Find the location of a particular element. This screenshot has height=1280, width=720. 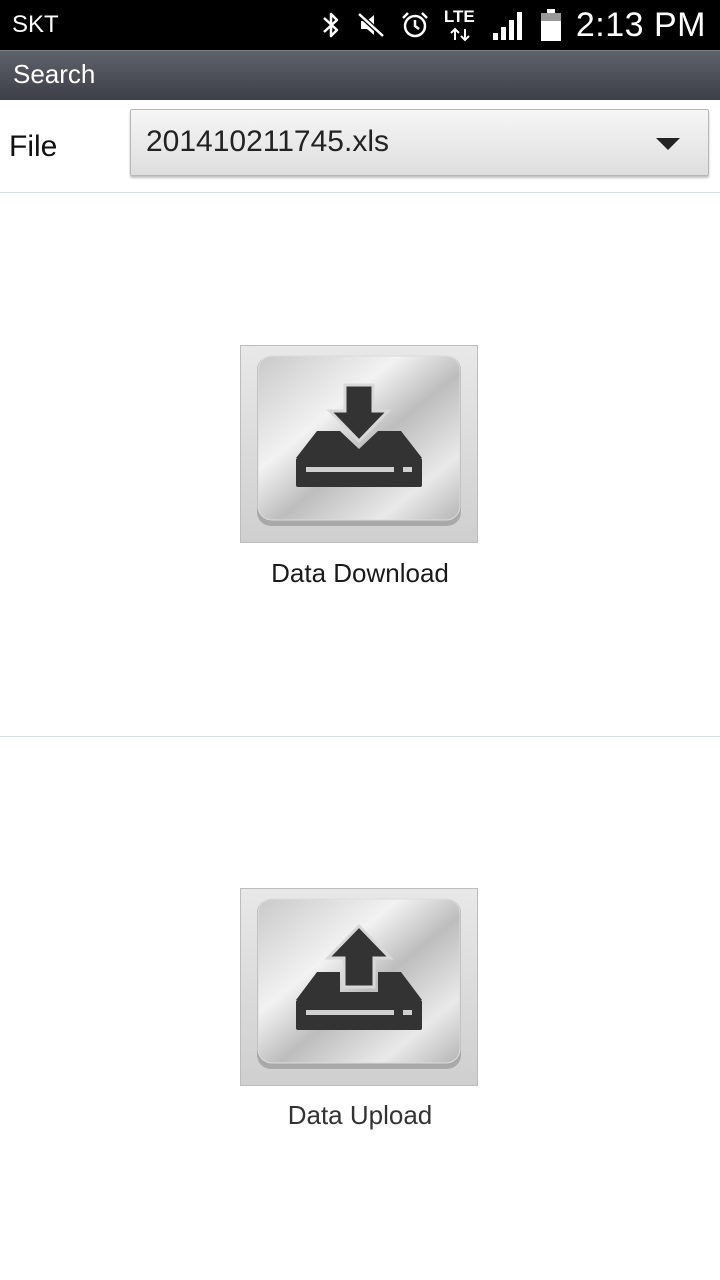

page-title: Search is located at coordinates (54, 74).